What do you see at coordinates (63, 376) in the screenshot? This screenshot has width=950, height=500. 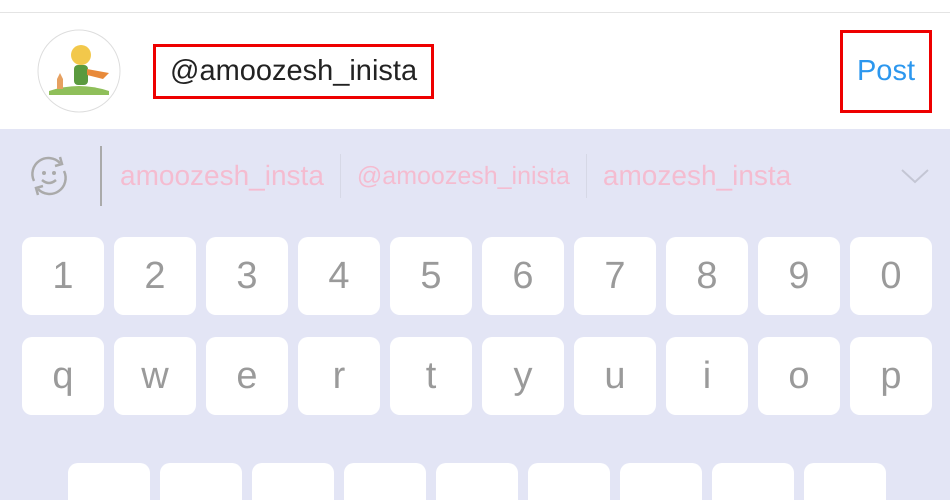 I see `keyboard-key: q` at bounding box center [63, 376].